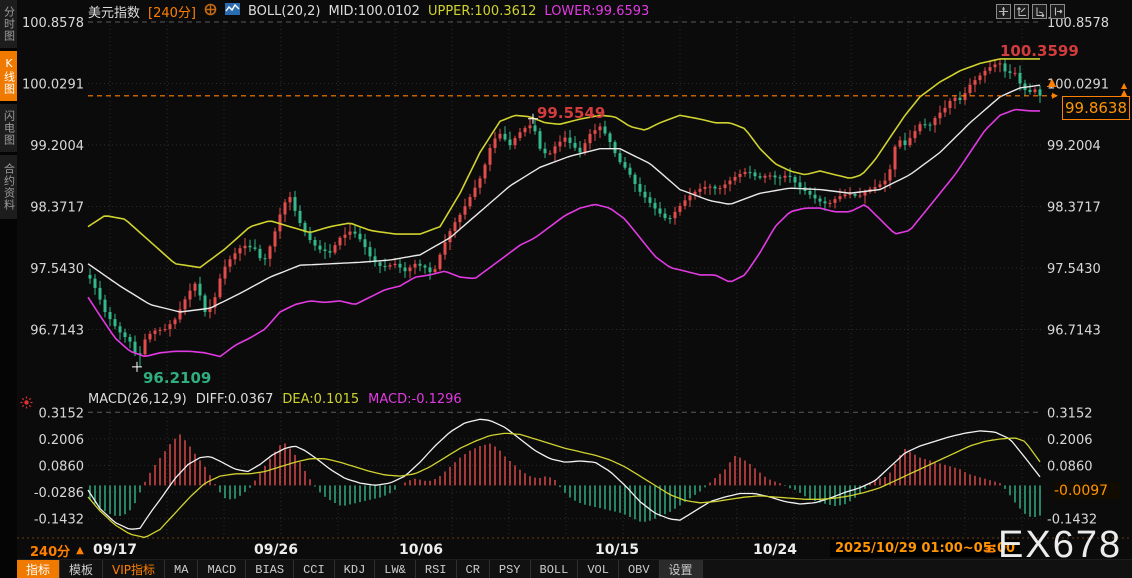 Image resolution: width=1132 pixels, height=578 pixels. I want to click on toolbar-item-3: VIP指标, so click(134, 569).